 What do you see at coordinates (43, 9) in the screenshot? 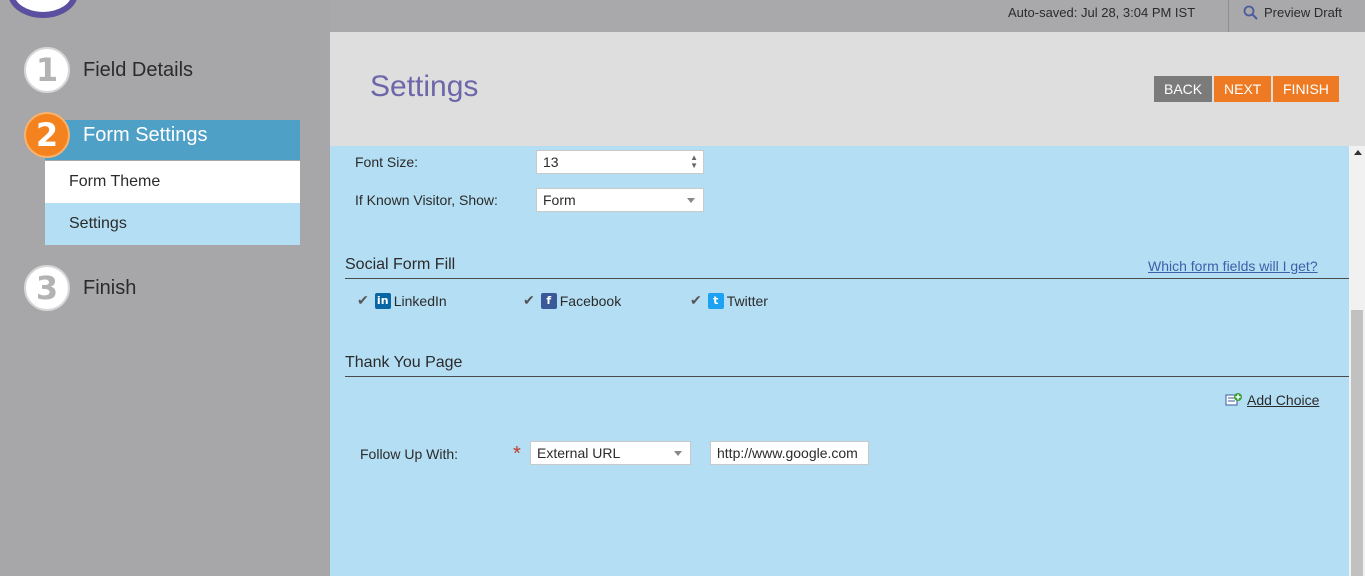
I see `app-logo` at bounding box center [43, 9].